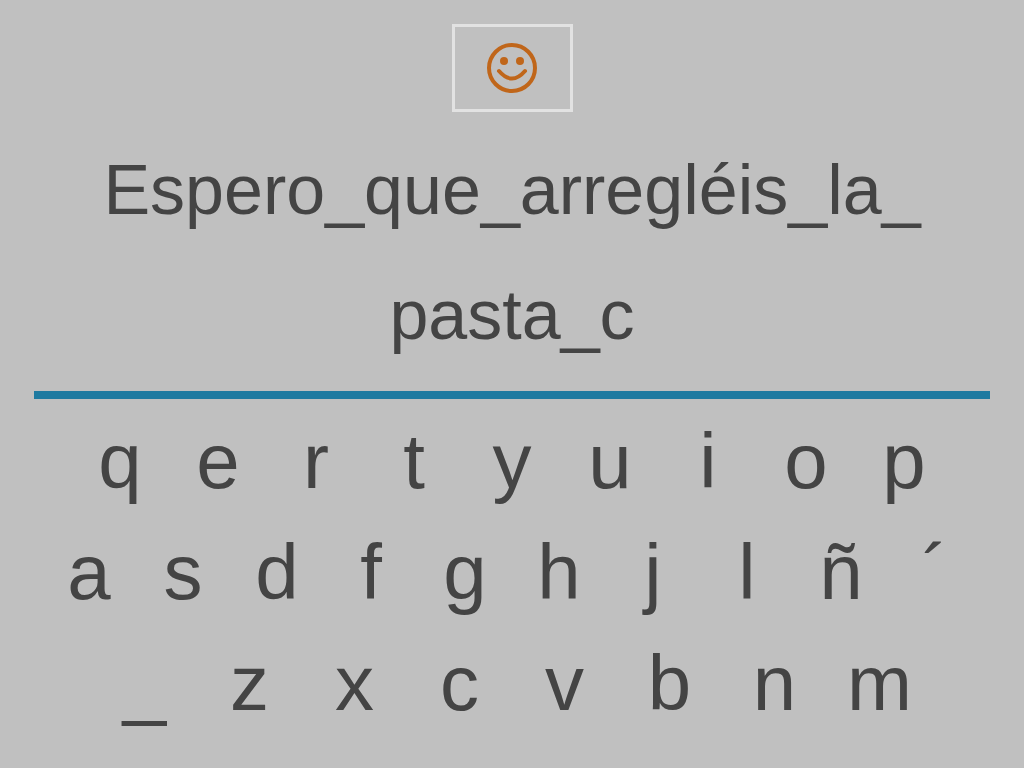 This screenshot has height=768, width=1024. Describe the element at coordinates (512, 460) in the screenshot. I see `letter-key: y` at that location.